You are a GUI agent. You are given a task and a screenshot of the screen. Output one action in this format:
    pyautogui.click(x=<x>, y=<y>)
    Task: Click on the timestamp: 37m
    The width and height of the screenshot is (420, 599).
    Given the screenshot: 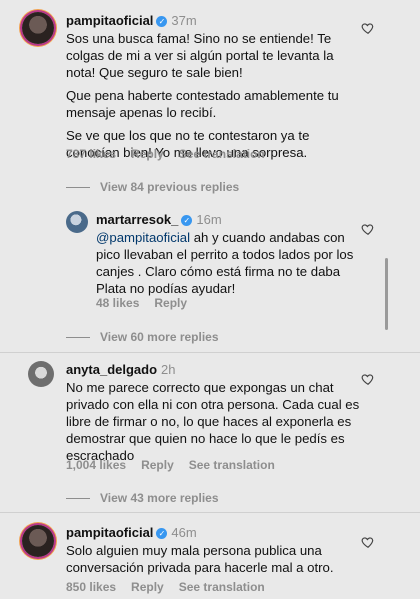 What is the action you would take?
    pyautogui.click(x=184, y=20)
    